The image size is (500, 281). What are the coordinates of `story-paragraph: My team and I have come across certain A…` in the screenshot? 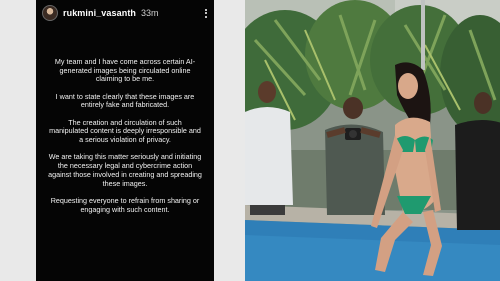 It's located at (125, 70).